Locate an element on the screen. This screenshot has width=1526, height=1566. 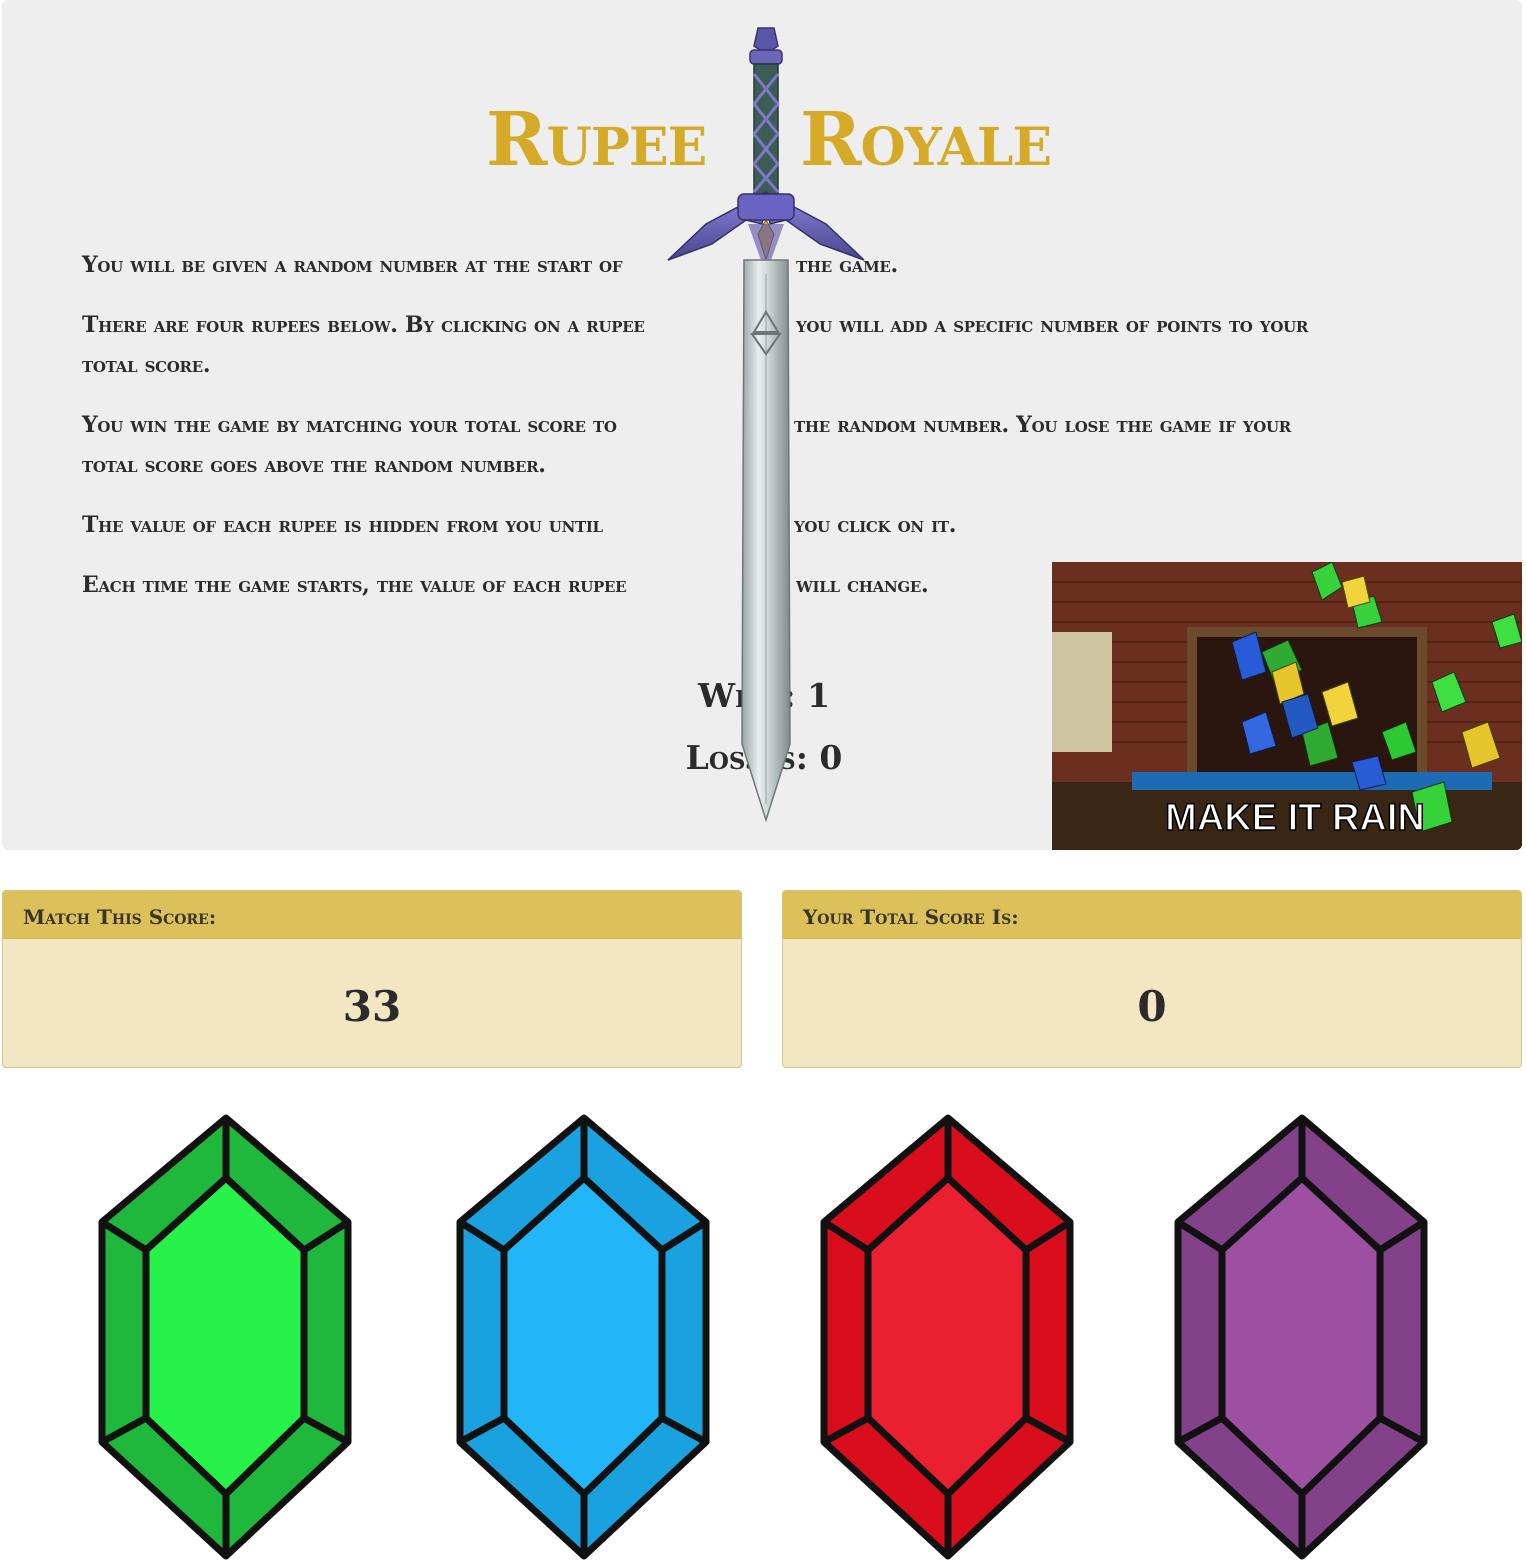
target-score-panel: Match This Score: 33 is located at coordinates (372, 979).